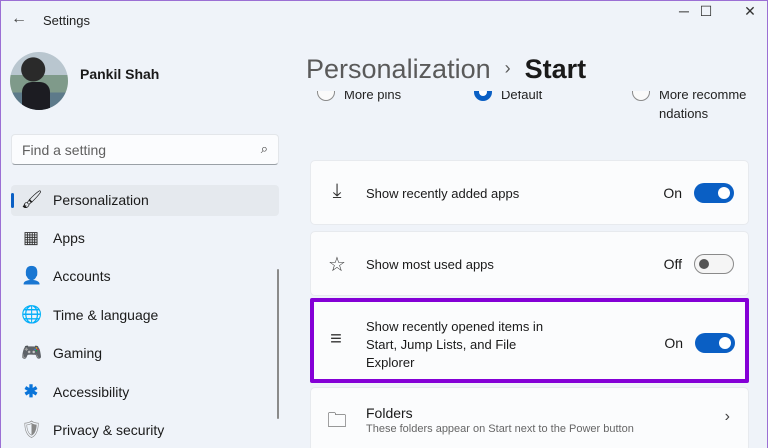  Describe the element at coordinates (145, 392) in the screenshot. I see `sidebar-item-accessibility: ✱ Accessibility` at that location.